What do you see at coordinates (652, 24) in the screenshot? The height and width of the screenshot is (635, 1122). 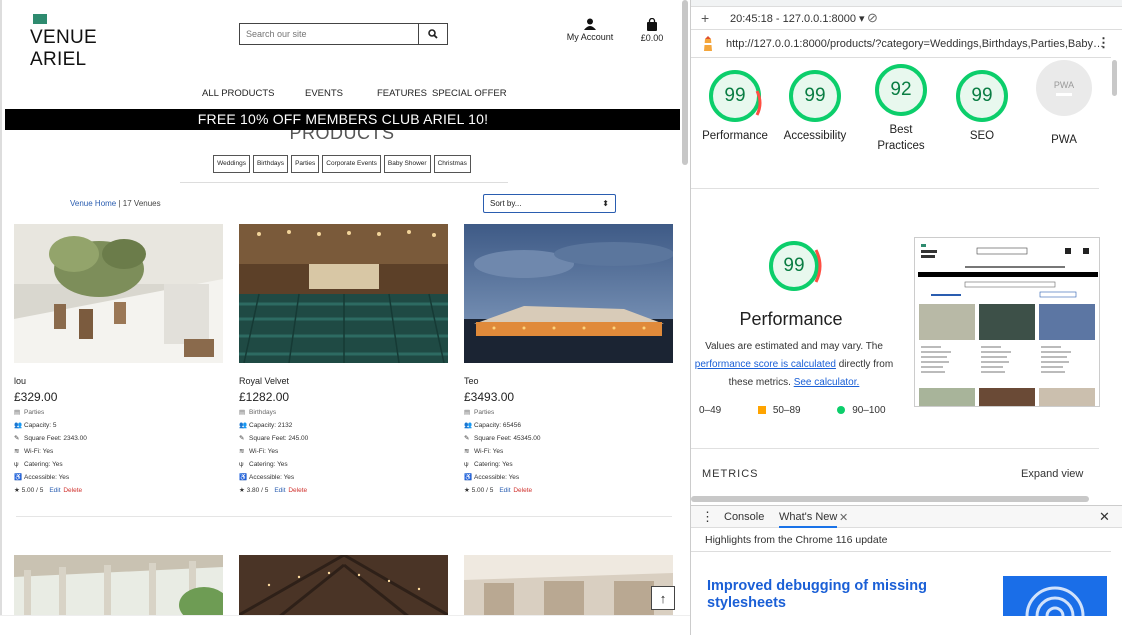 I see `shopping-bag-icon` at bounding box center [652, 24].